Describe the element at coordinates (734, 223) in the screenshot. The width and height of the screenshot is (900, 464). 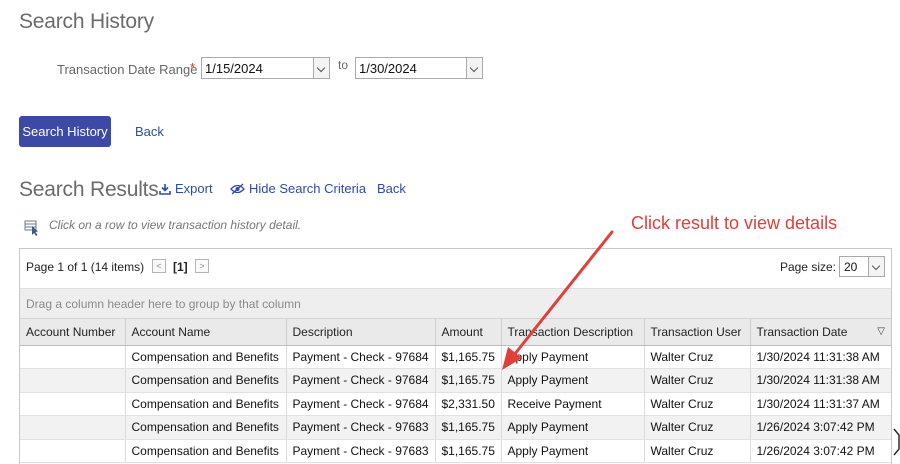
I see `callout-annotation: Click result to view details` at that location.